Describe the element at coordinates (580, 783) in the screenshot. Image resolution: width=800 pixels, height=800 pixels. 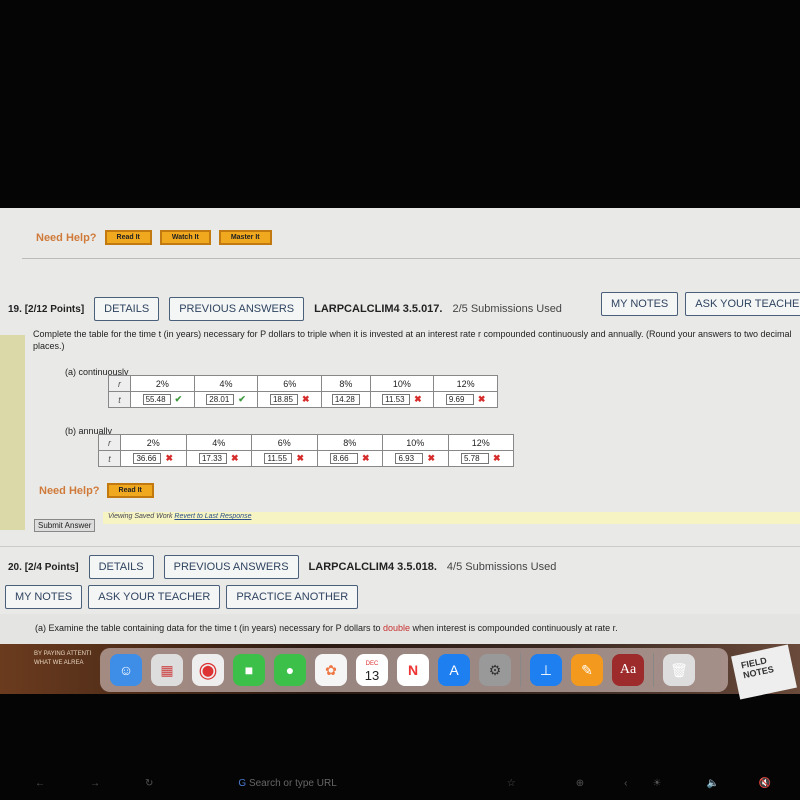
I see `add-tab-icon: ⊕` at that location.